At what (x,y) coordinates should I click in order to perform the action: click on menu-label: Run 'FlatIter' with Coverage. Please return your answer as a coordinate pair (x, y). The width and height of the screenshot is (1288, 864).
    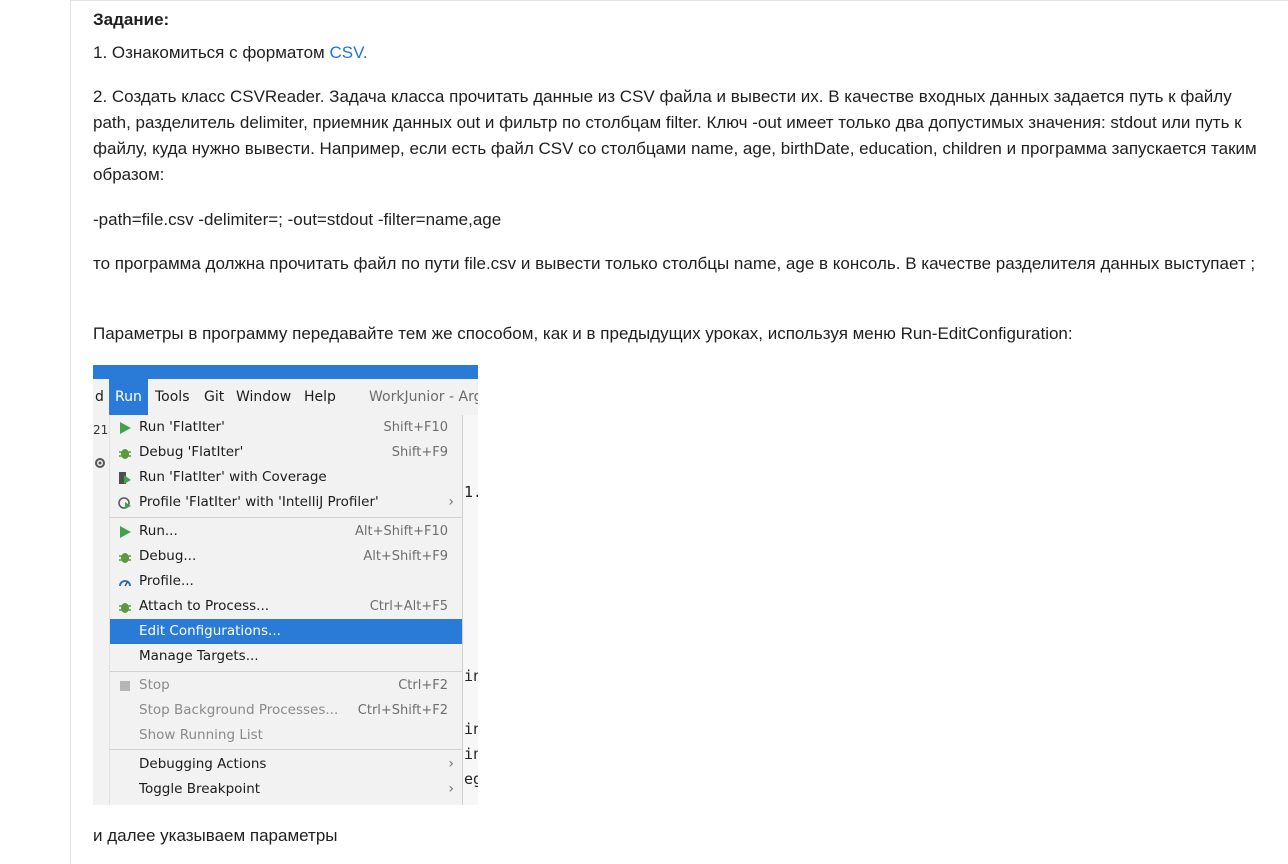
    Looking at the image, I should click on (233, 477).